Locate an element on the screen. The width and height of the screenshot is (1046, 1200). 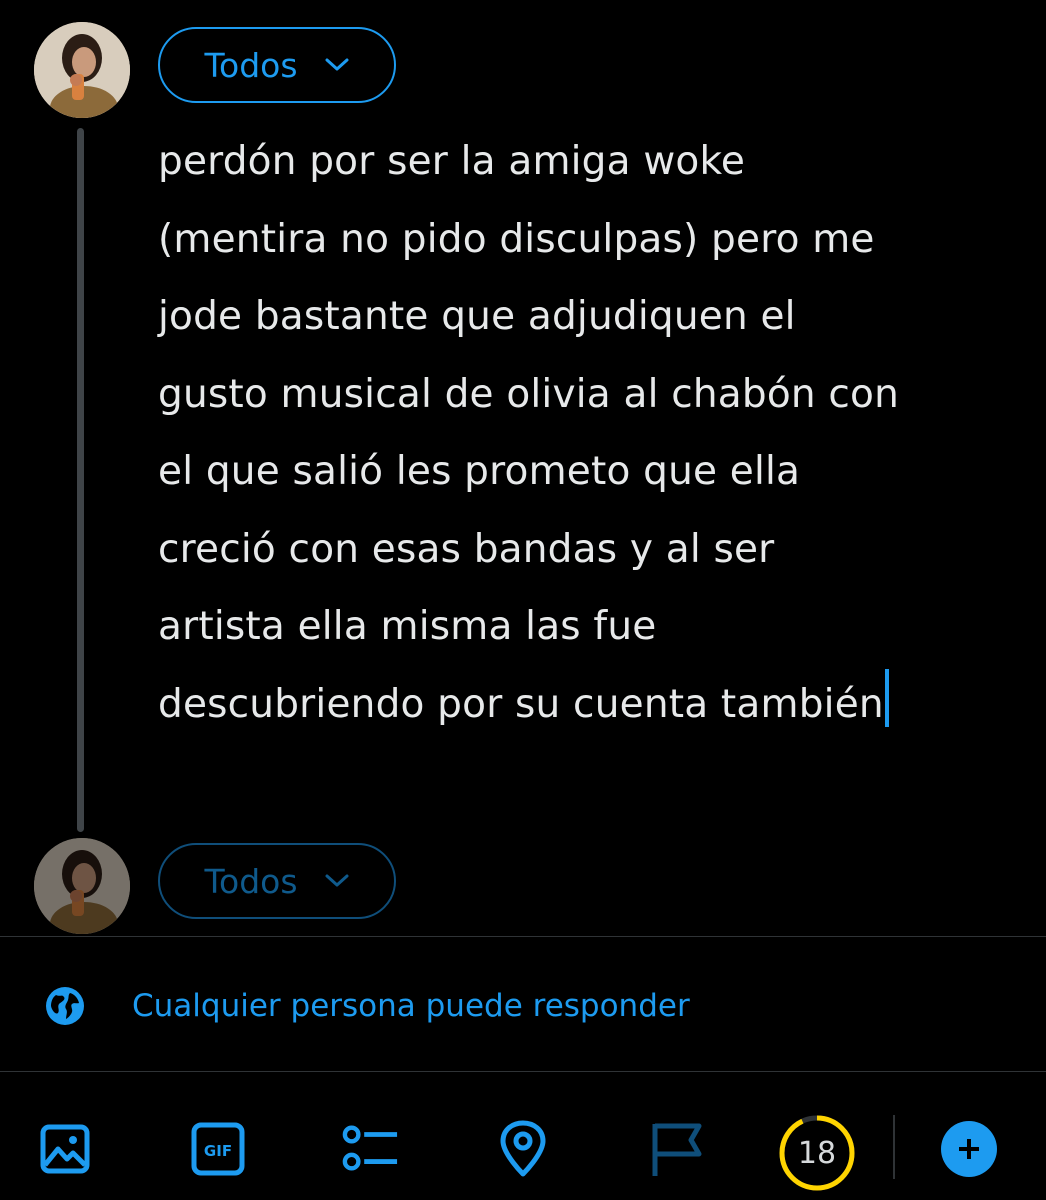
audience-selector-button: Todos is located at coordinates (277, 65).